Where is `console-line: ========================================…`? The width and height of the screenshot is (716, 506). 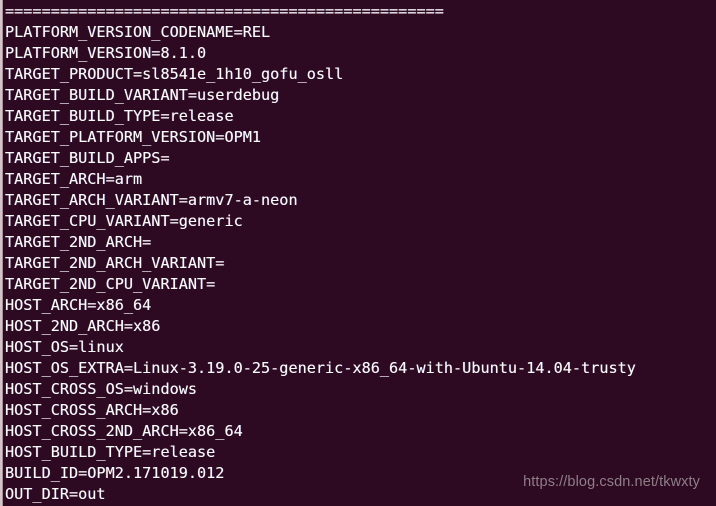 console-line: ========================================… is located at coordinates (224, 11).